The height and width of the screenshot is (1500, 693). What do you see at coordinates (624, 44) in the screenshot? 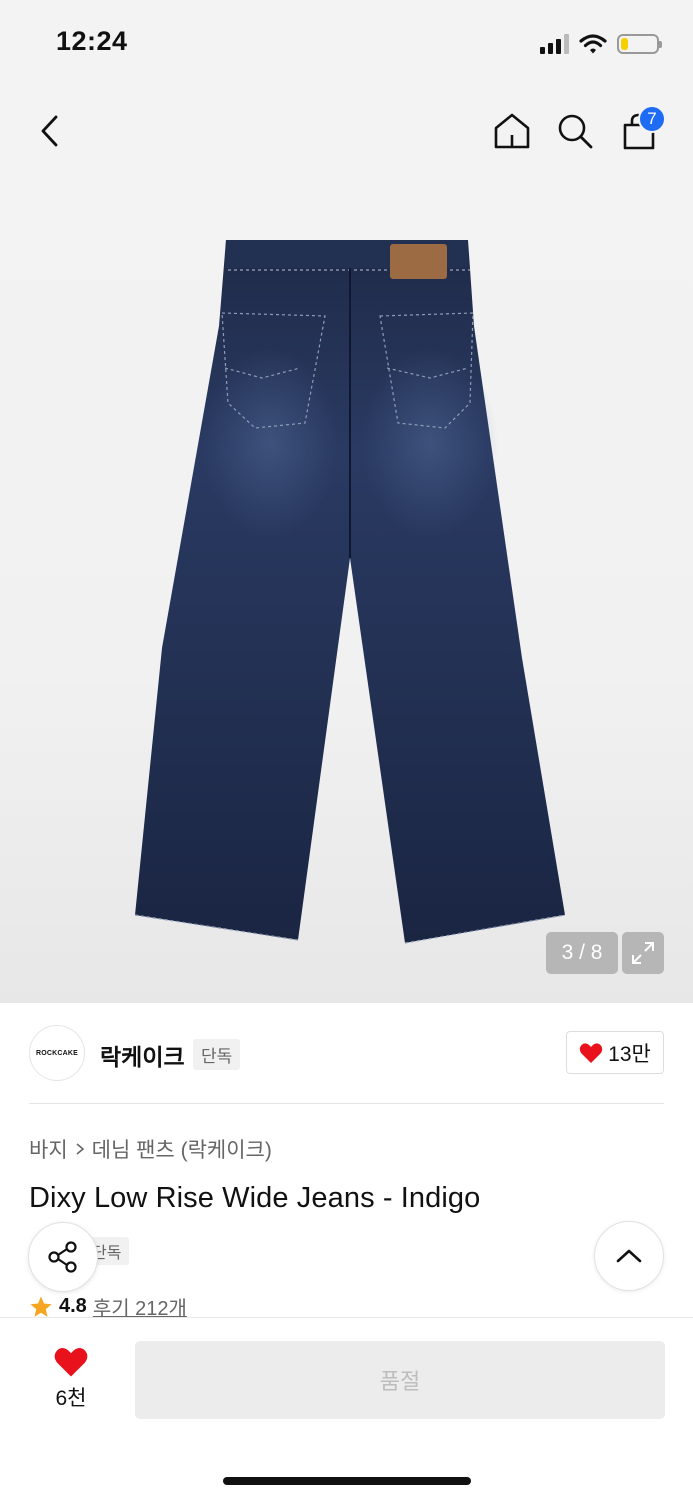
I see `battery-fill` at bounding box center [624, 44].